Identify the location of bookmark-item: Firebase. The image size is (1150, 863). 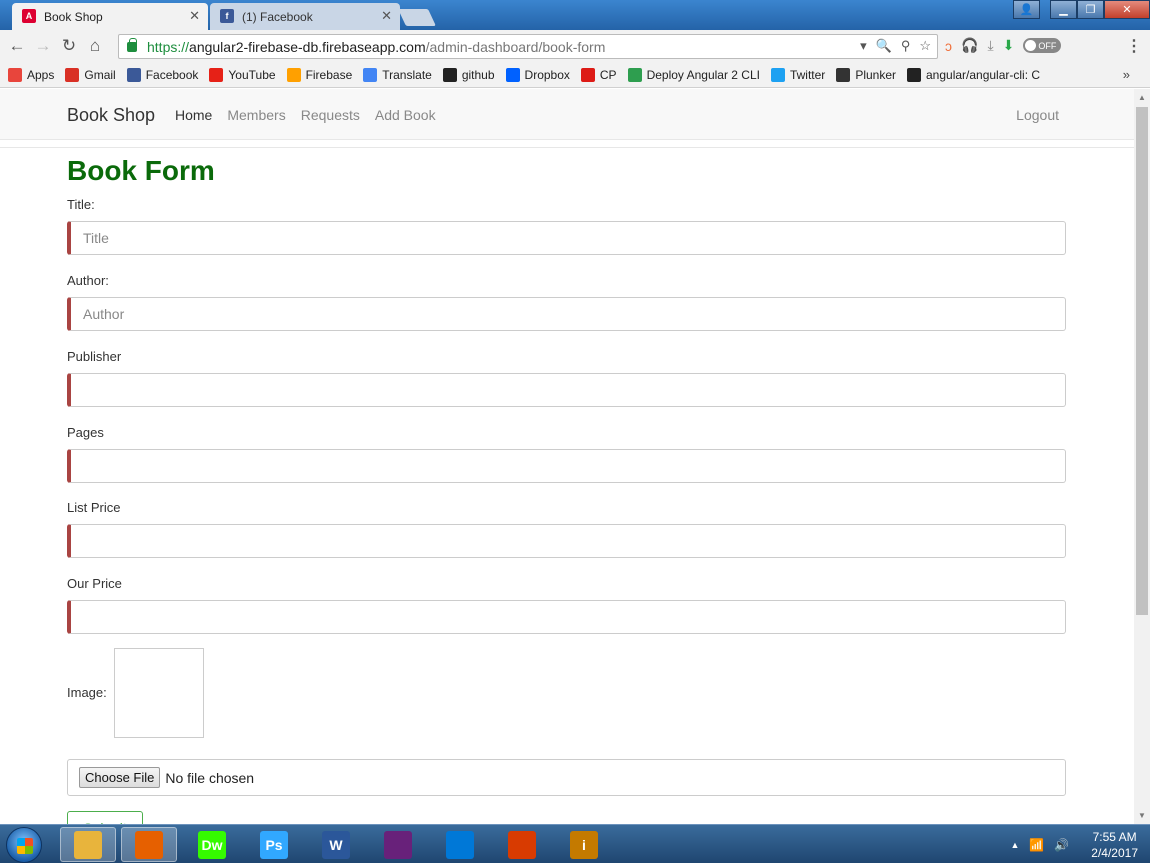
(319, 74).